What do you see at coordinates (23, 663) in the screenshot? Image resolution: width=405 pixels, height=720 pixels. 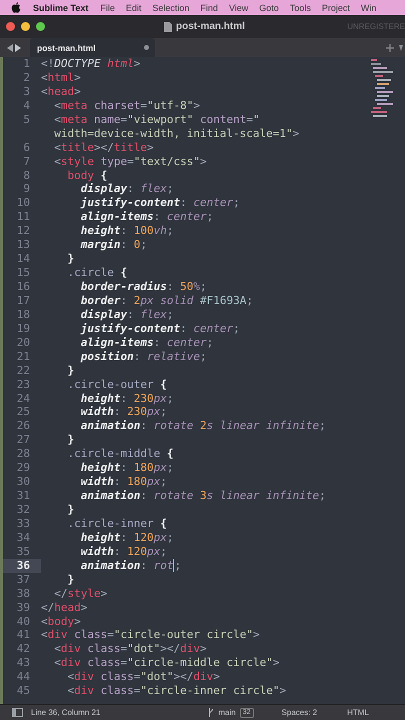 I see `line-number: 43` at bounding box center [23, 663].